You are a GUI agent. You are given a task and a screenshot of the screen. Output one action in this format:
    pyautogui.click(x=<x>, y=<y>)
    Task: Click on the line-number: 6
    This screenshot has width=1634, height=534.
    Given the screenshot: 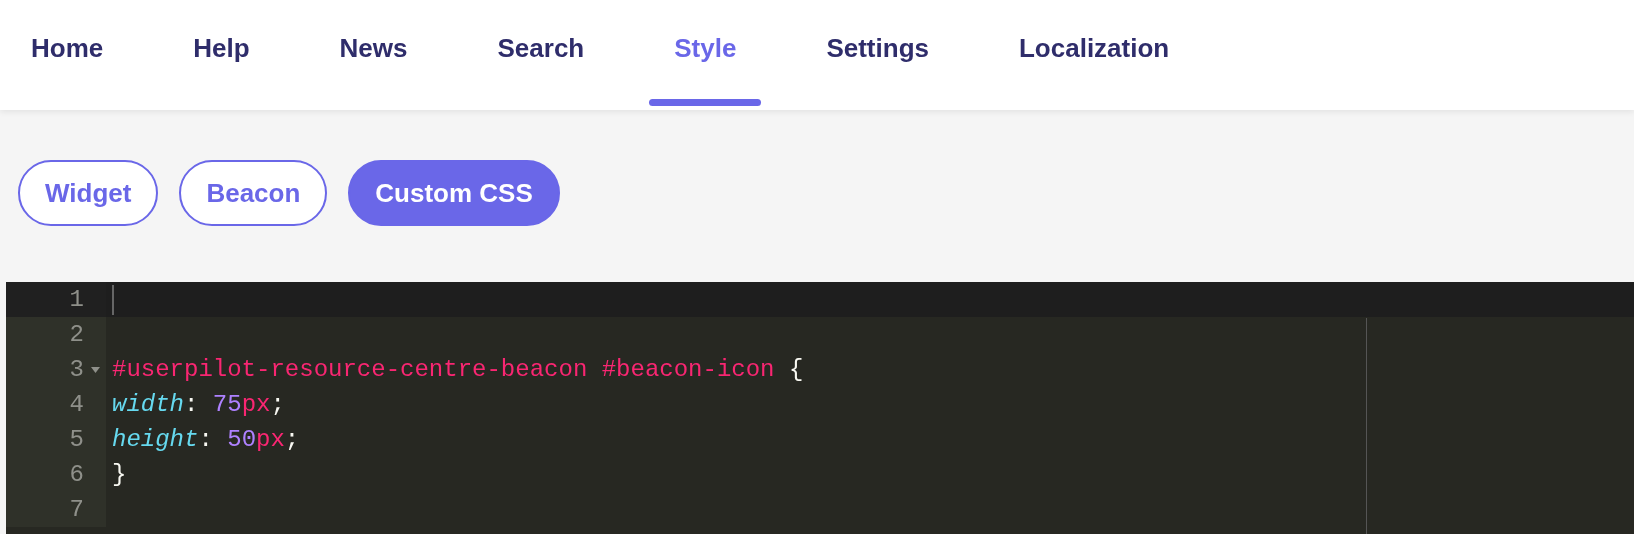 What is the action you would take?
    pyautogui.click(x=76, y=474)
    